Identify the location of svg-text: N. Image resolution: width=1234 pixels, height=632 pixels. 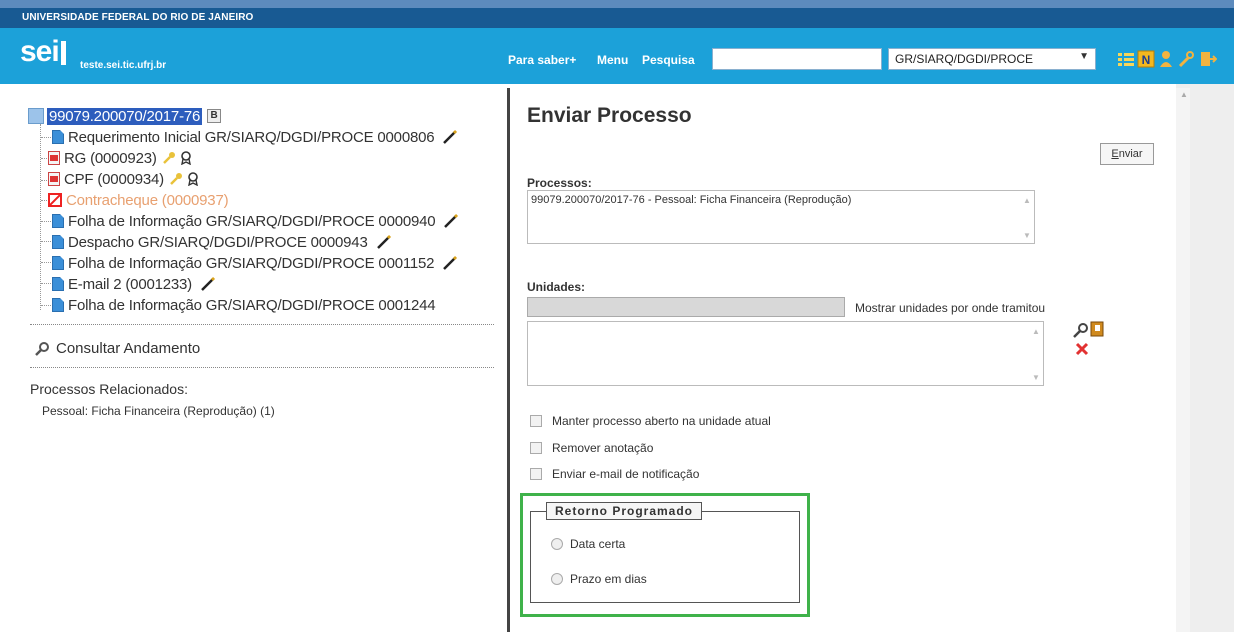
(1146, 60).